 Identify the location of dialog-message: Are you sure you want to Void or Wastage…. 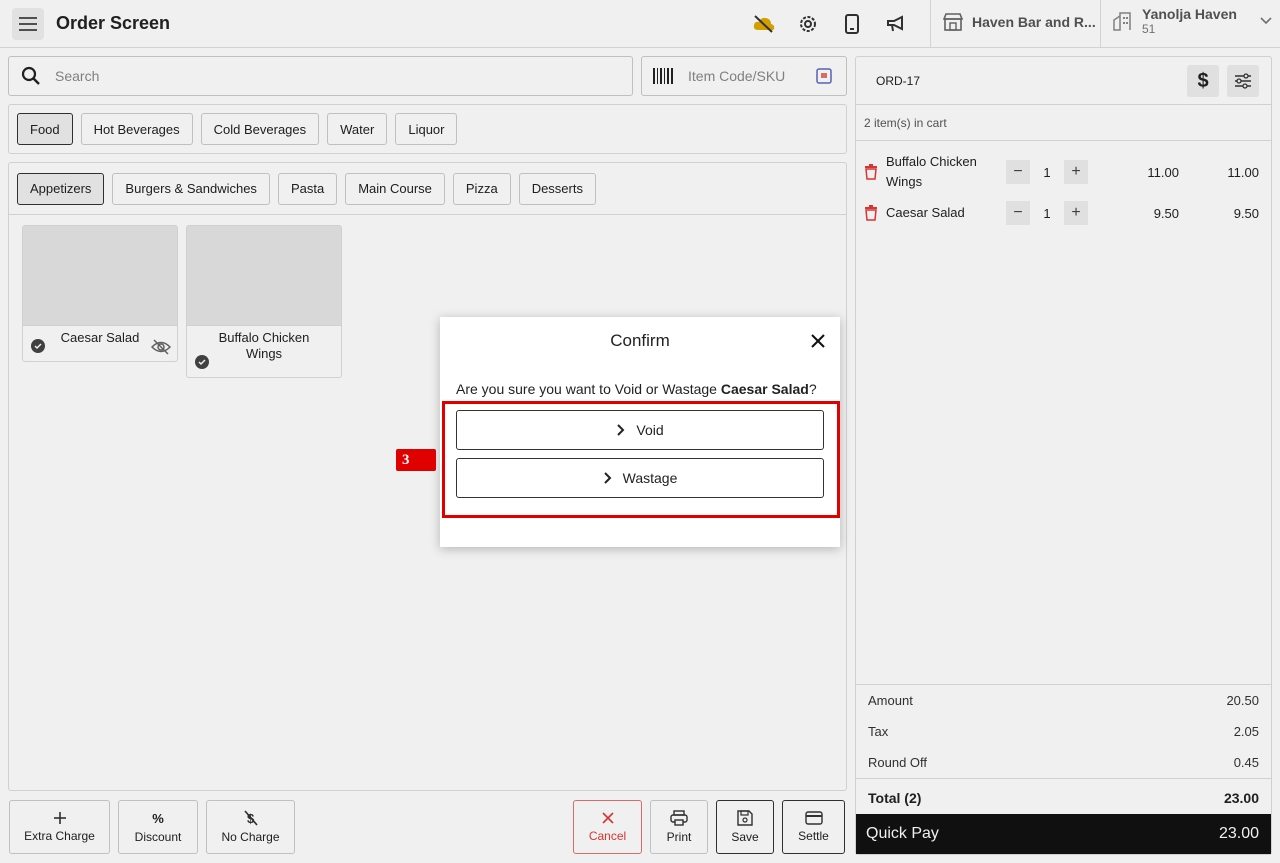
(636, 389).